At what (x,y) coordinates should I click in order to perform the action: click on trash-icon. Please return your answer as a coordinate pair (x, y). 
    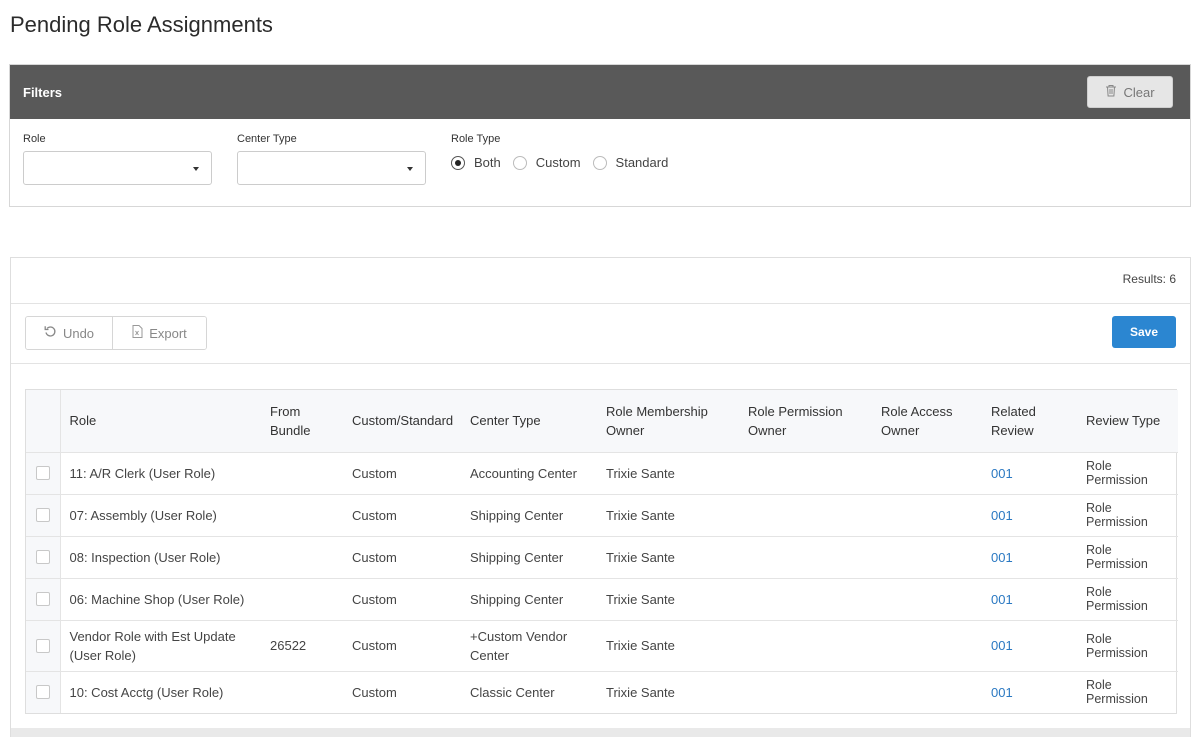
    Looking at the image, I should click on (1111, 92).